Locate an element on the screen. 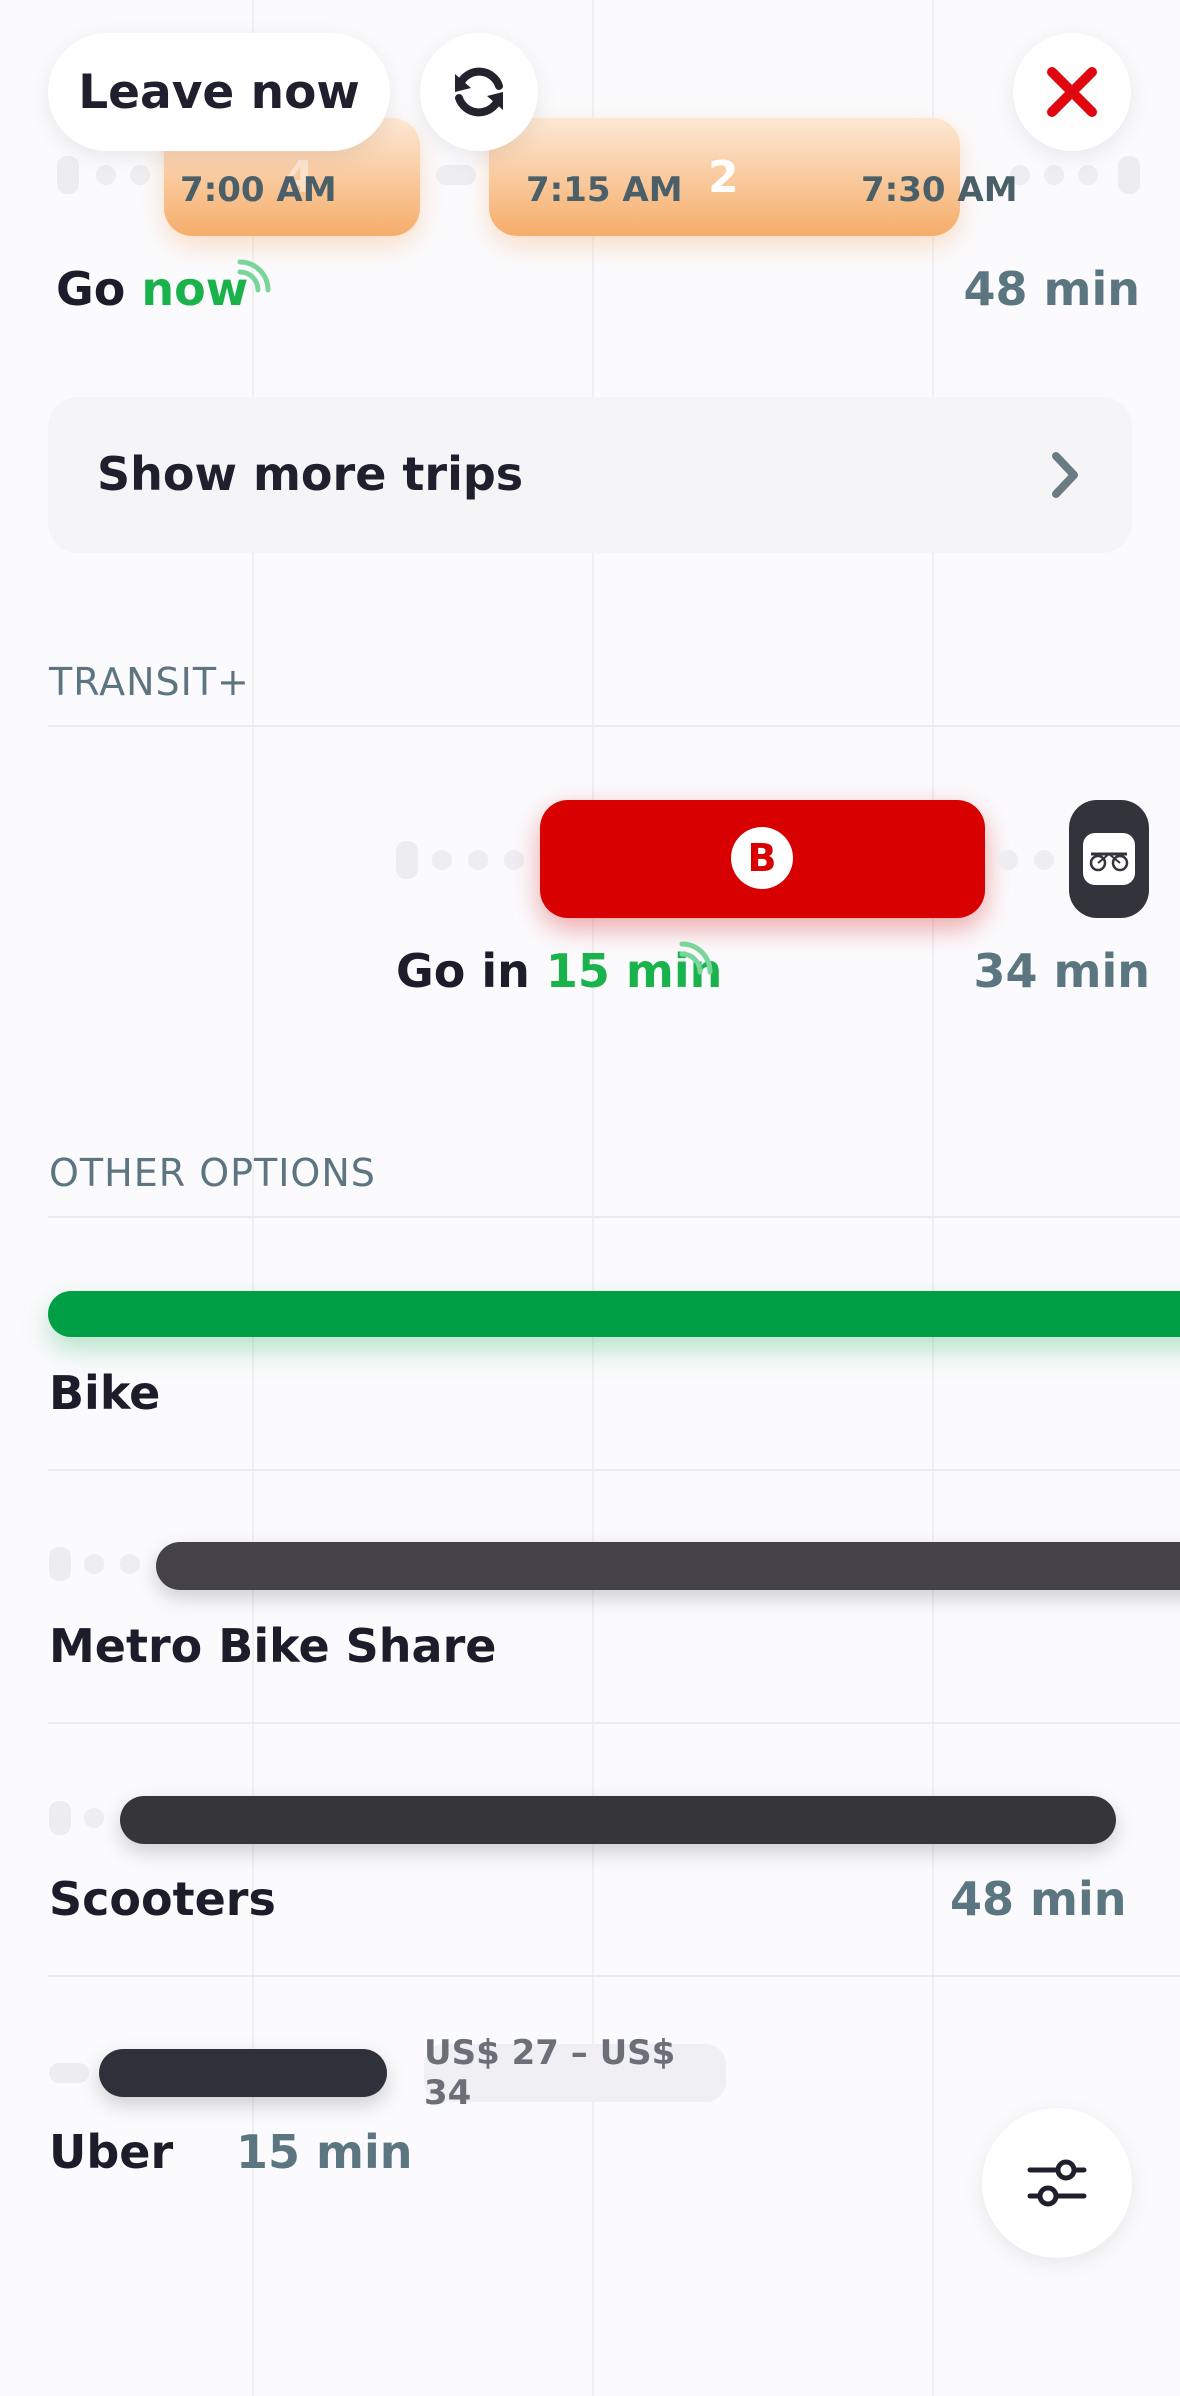 Image resolution: width=1180 pixels, height=2396 pixels. bike-route-bar is located at coordinates (614, 1314).